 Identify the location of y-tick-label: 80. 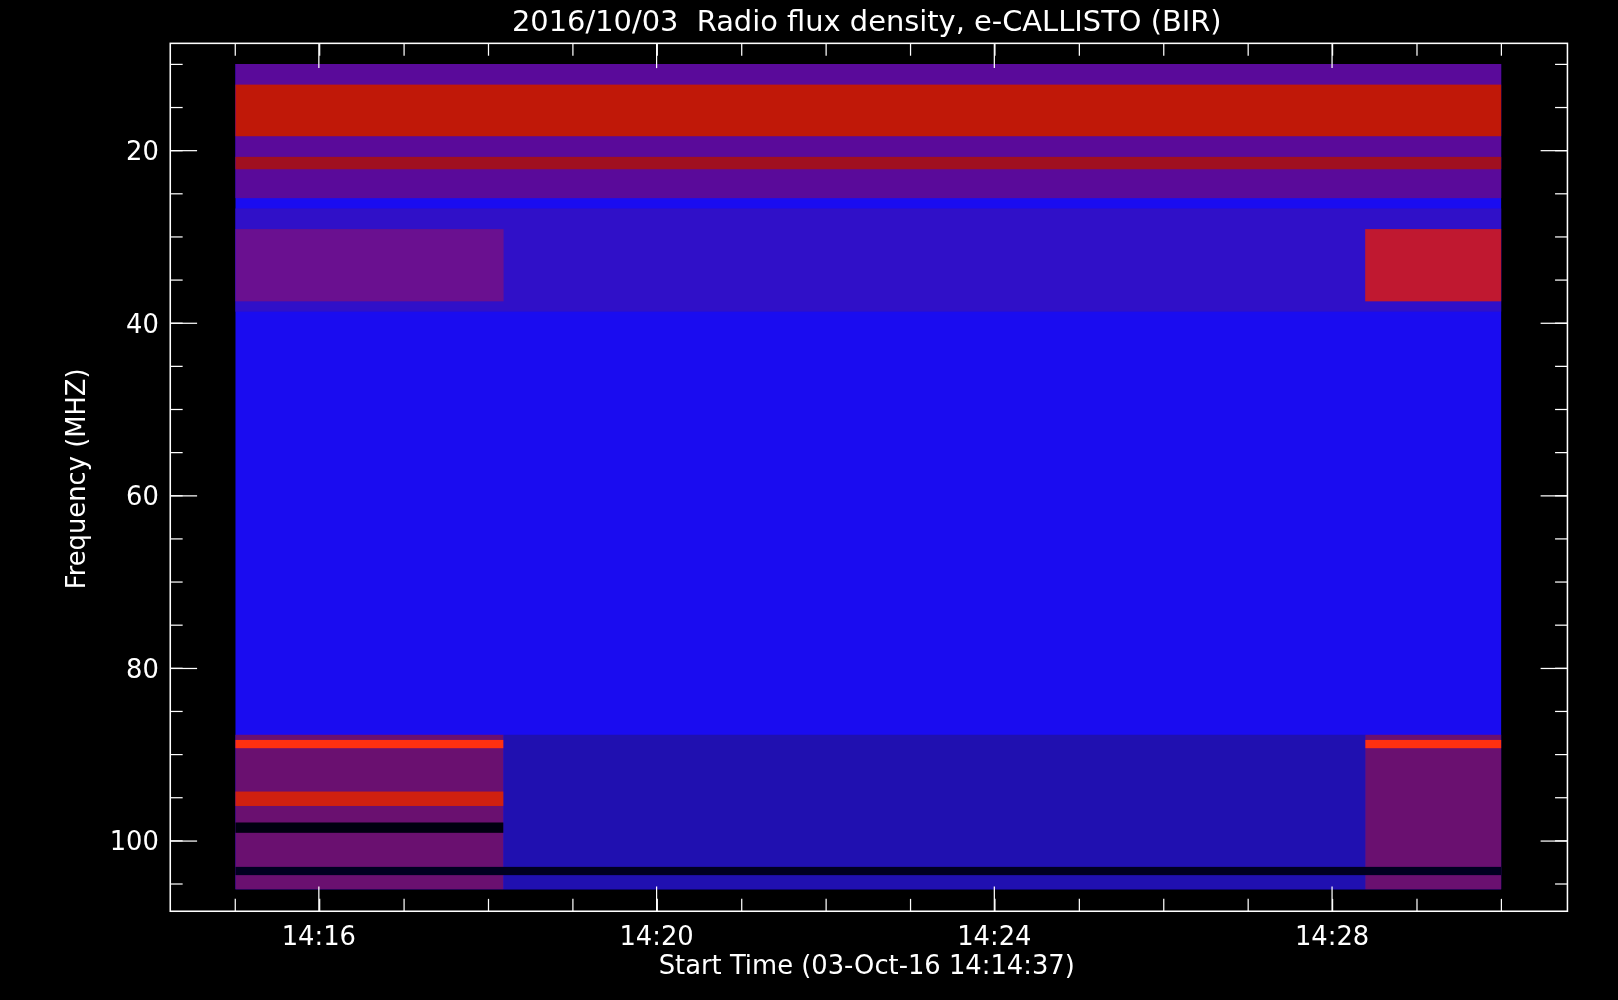
(142, 668).